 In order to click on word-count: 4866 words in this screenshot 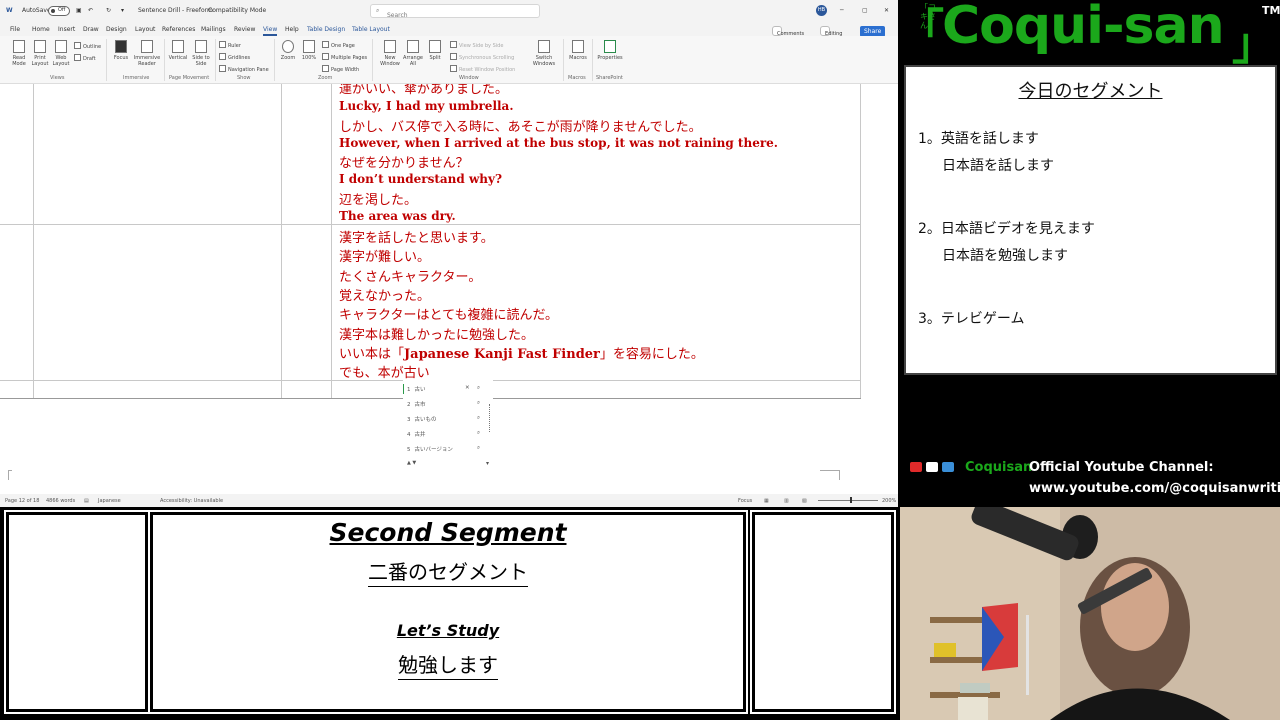, I will do `click(60, 501)`.